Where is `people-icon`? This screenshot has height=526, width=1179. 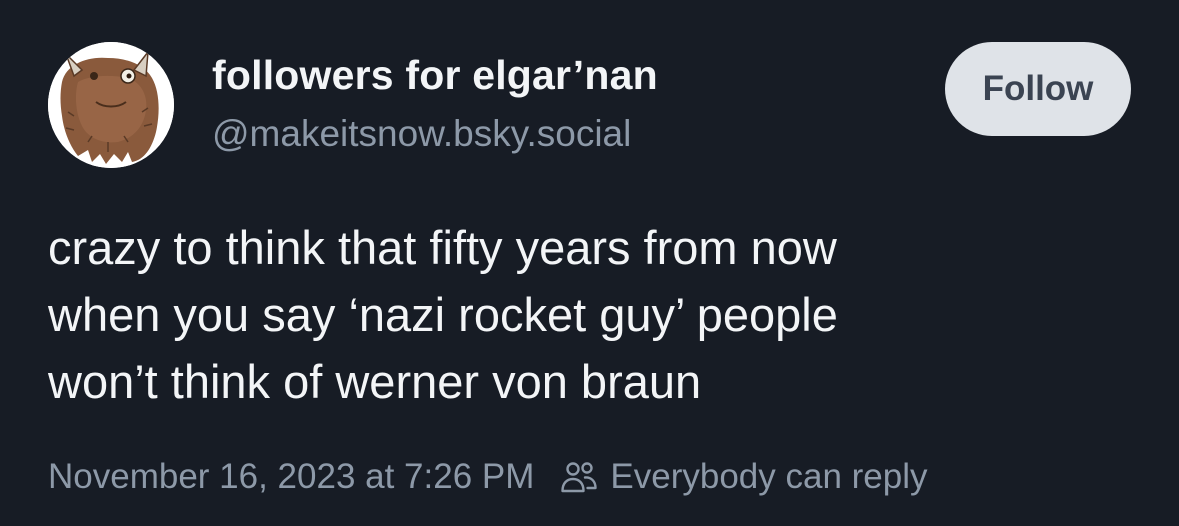
people-icon is located at coordinates (579, 477).